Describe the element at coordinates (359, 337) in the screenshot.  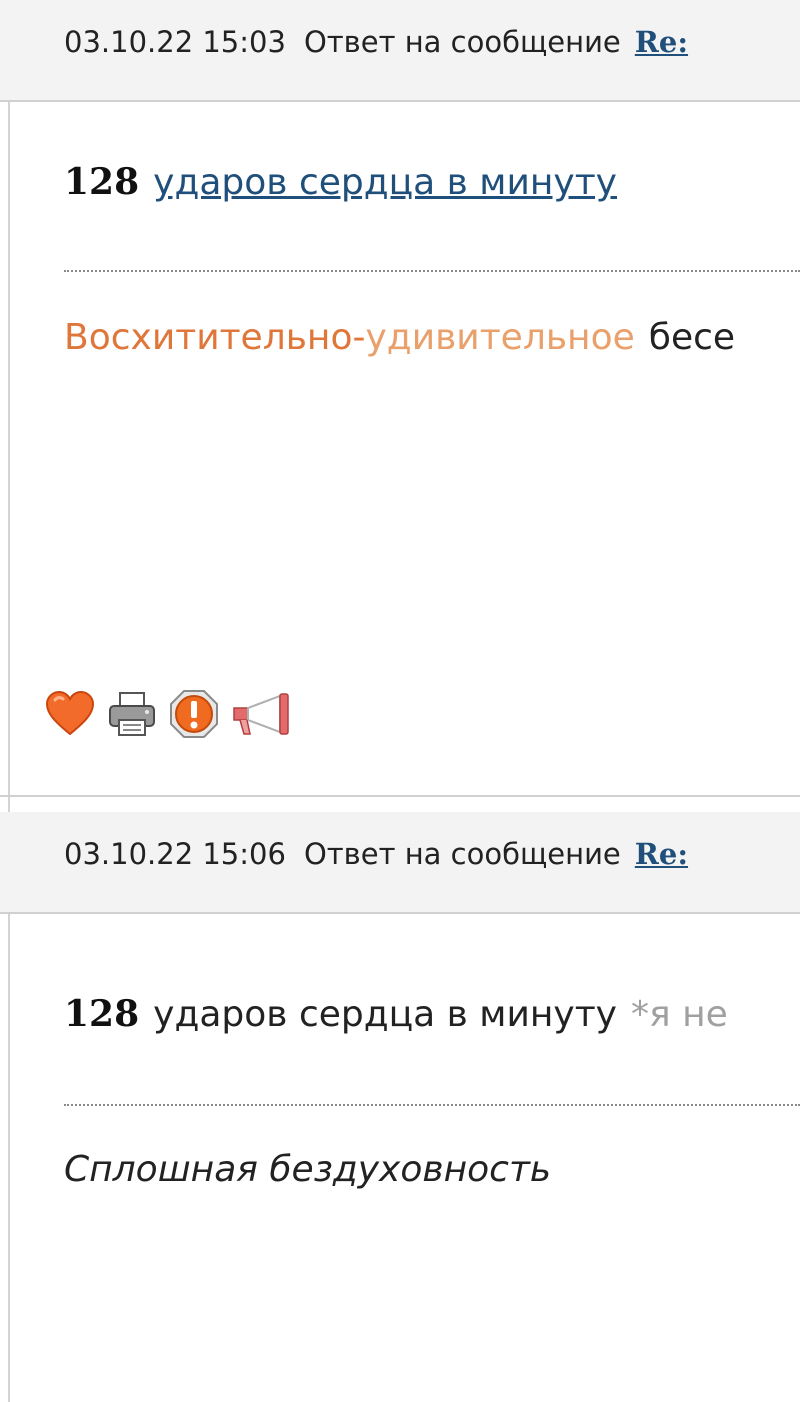
I see `body-hyphen: -` at that location.